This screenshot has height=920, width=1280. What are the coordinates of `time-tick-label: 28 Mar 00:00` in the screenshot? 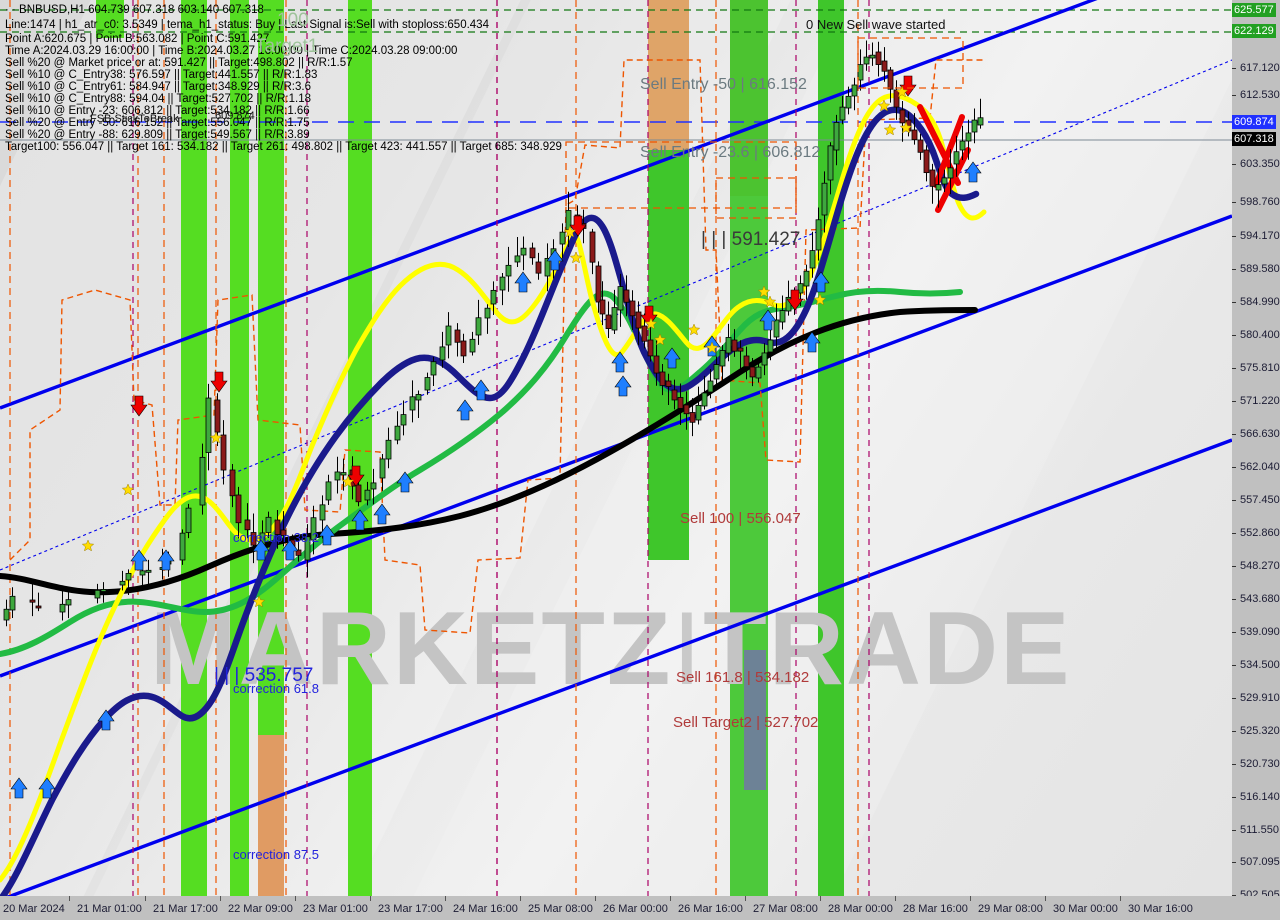 It's located at (860, 909).